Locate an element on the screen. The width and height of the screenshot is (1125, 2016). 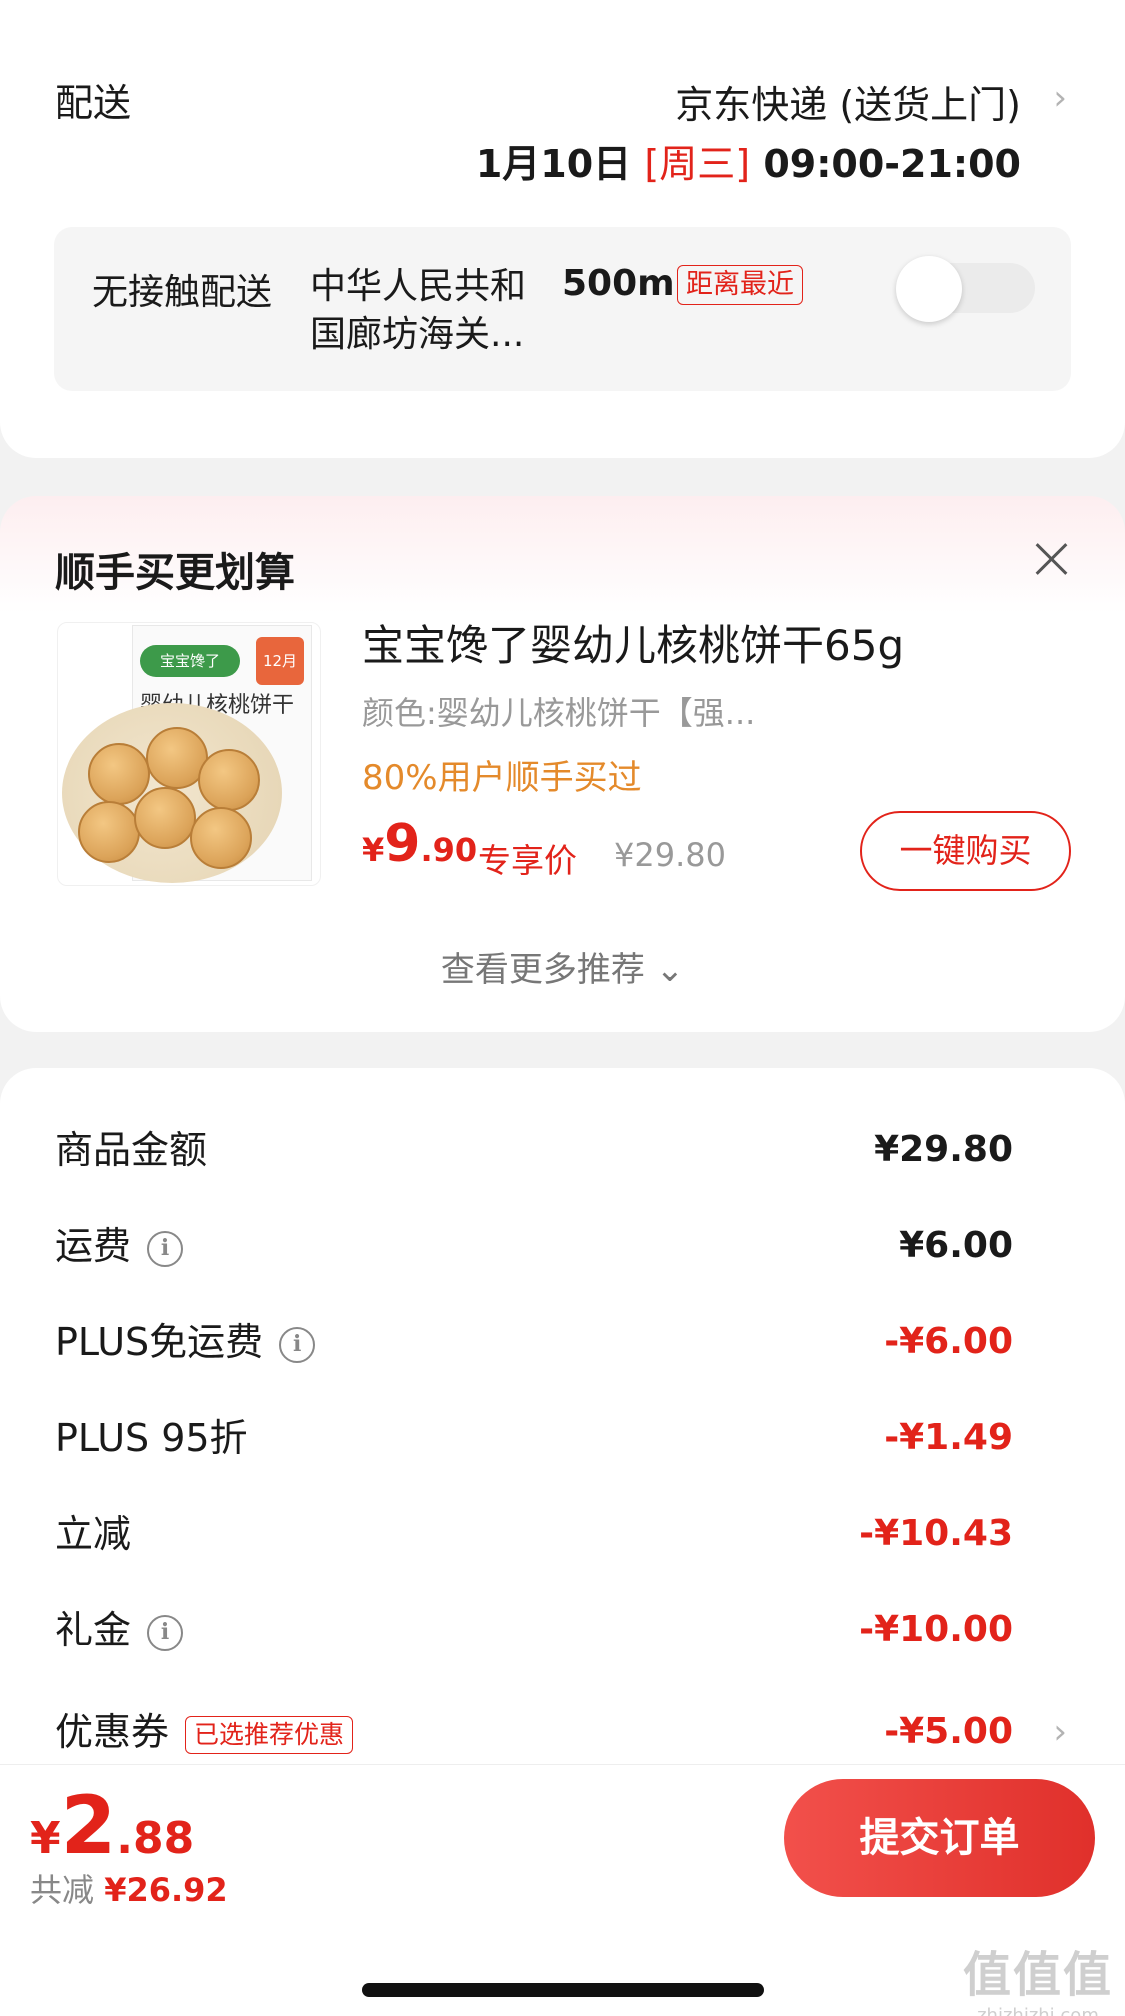
nearest-badge: 距离最近 is located at coordinates (740, 285).